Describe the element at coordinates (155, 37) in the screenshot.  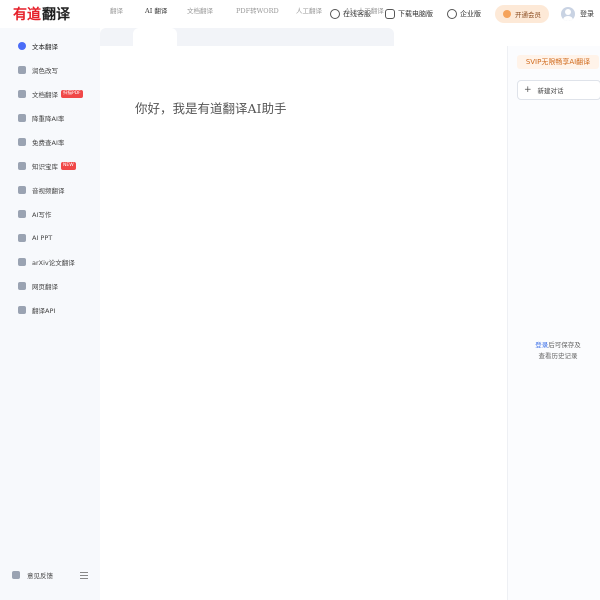
I see `active-tab-background` at that location.